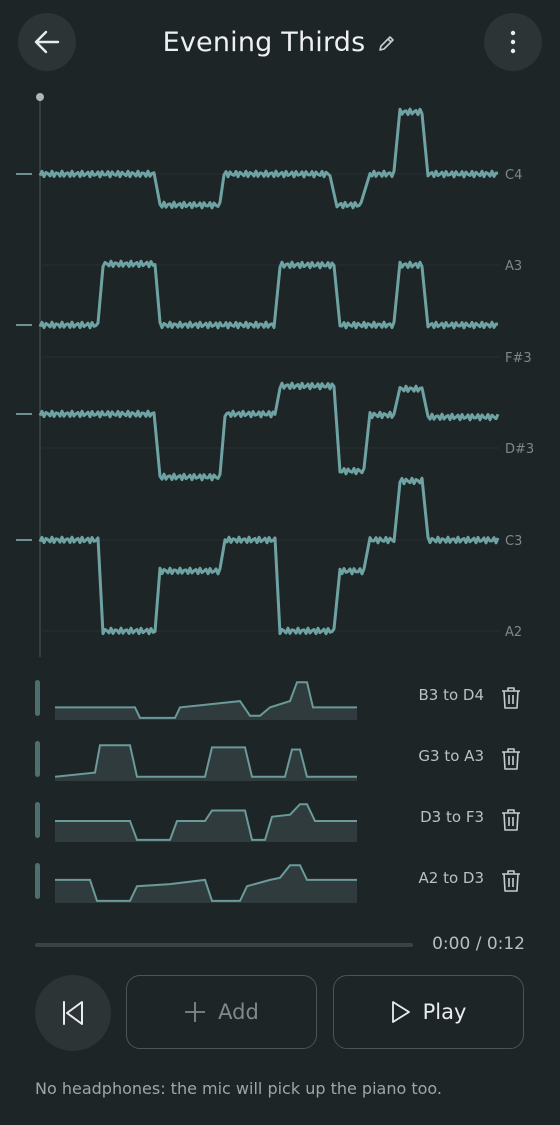  Describe the element at coordinates (264, 42) in the screenshot. I see `project-title: Evening Thirds` at that location.